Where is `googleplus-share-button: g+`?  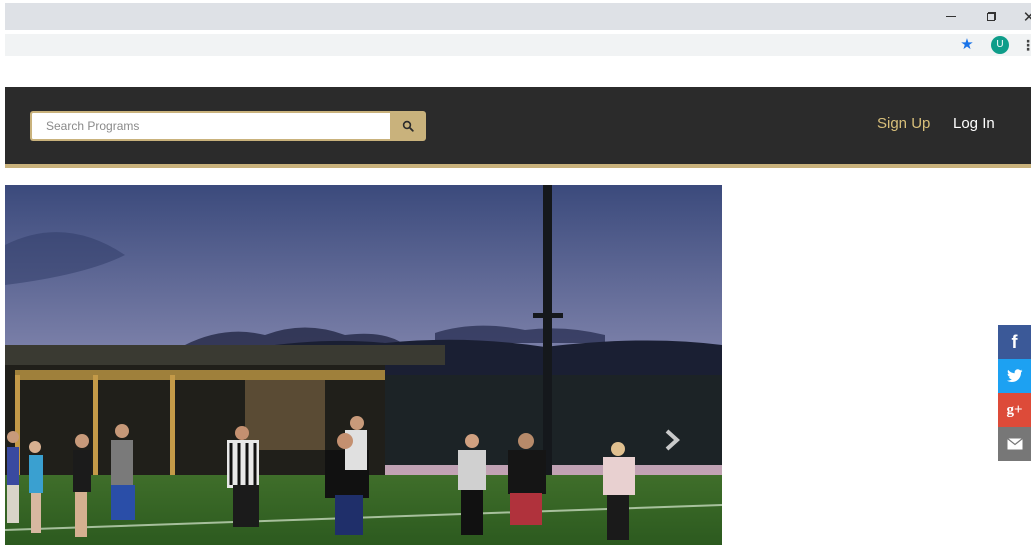 googleplus-share-button: g+ is located at coordinates (1014, 410).